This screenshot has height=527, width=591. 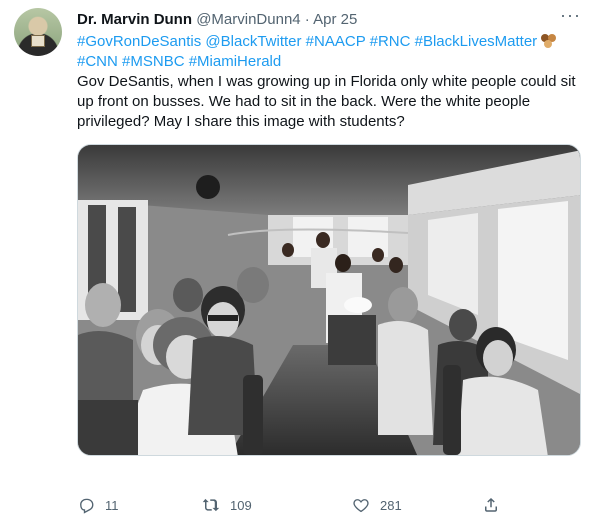 I want to click on share-button, so click(x=491, y=505).